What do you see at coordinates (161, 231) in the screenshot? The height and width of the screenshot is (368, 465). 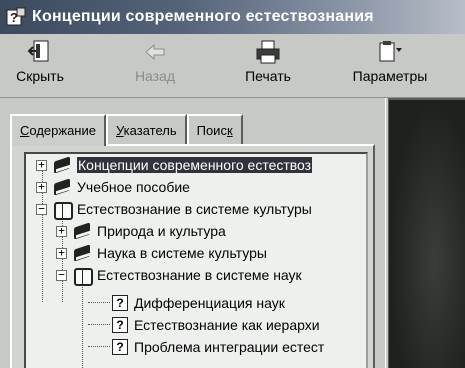 I see `tree-item-label: Природа и культура` at bounding box center [161, 231].